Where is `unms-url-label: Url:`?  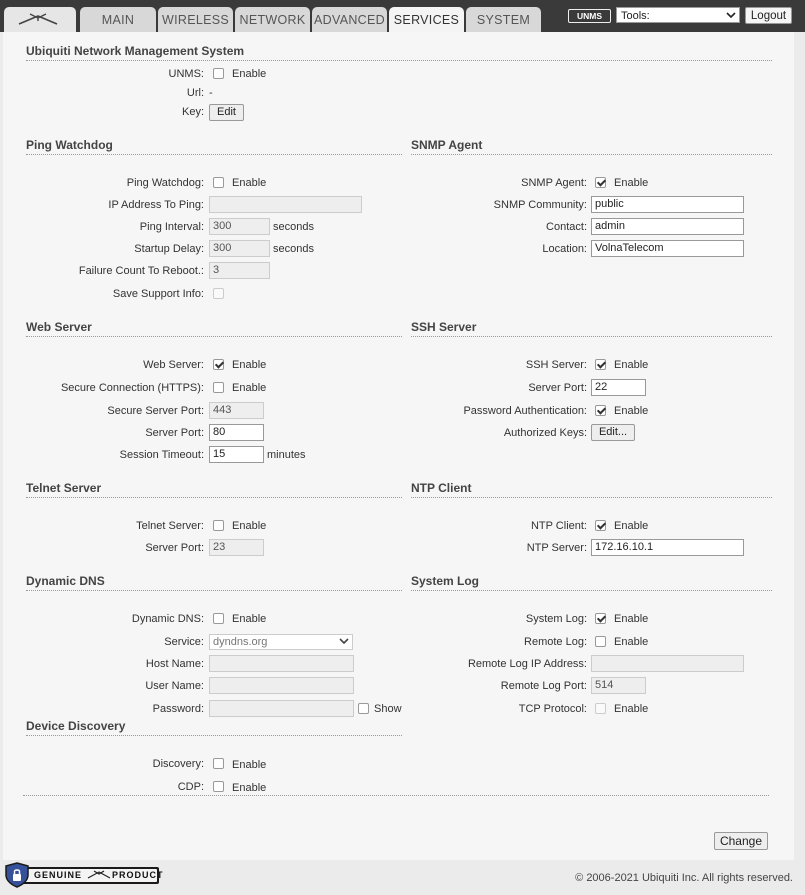 unms-url-label: Url: is located at coordinates (195, 93).